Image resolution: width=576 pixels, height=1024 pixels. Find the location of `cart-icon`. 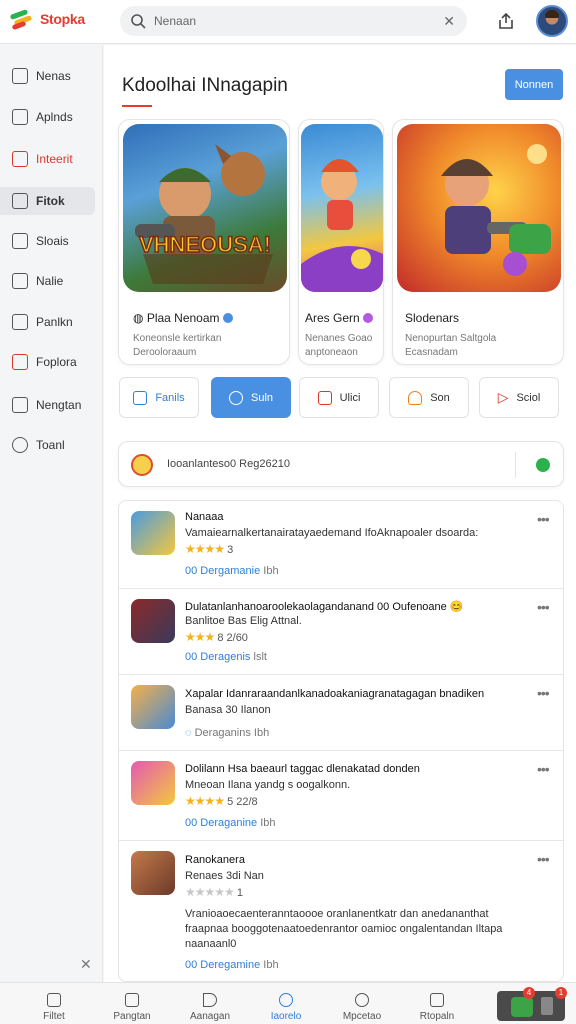

cart-icon is located at coordinates (20, 281).